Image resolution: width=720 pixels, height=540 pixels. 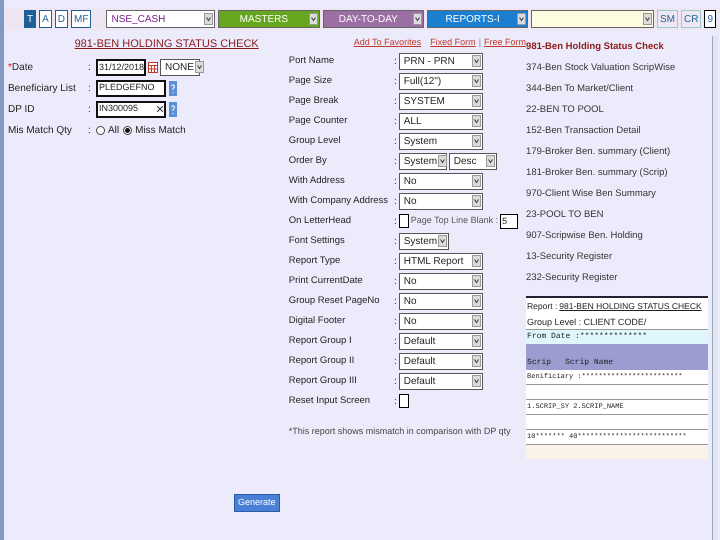 I want to click on shortcut-button: CR, so click(x=691, y=19).